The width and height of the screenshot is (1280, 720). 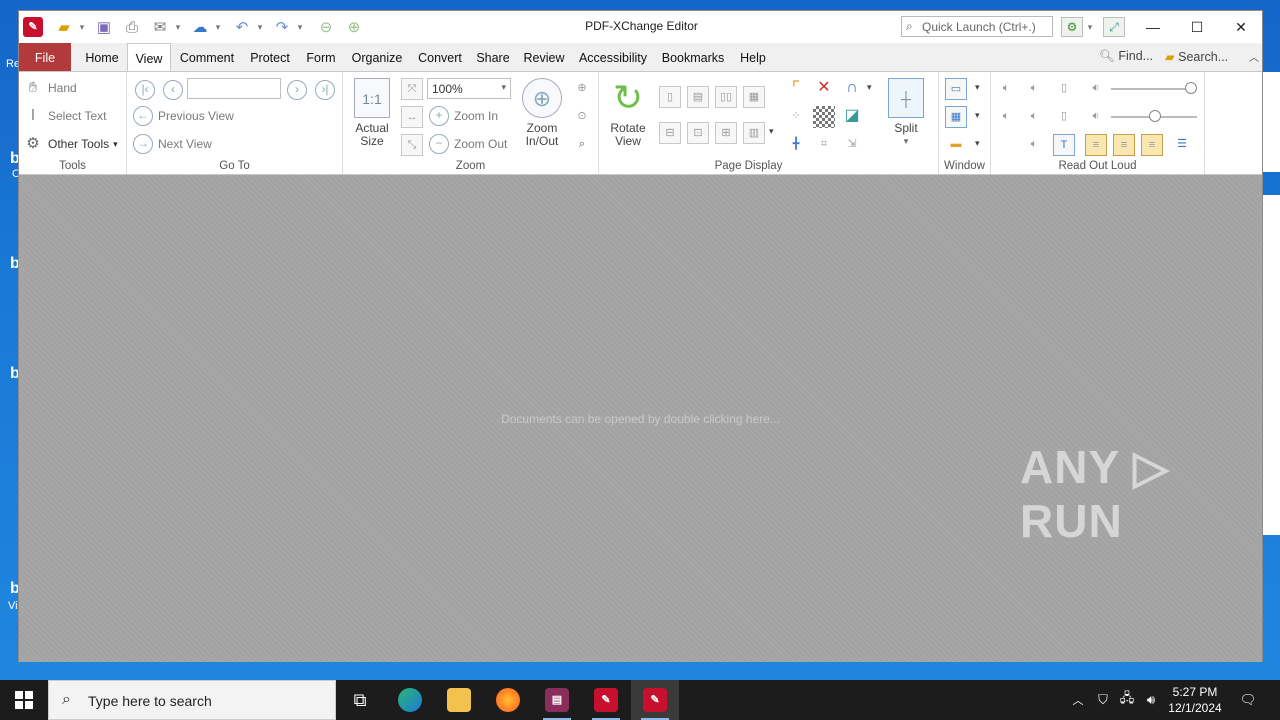 What do you see at coordinates (1182, 145) in the screenshot?
I see `read-settings-icon: ☰` at bounding box center [1182, 145].